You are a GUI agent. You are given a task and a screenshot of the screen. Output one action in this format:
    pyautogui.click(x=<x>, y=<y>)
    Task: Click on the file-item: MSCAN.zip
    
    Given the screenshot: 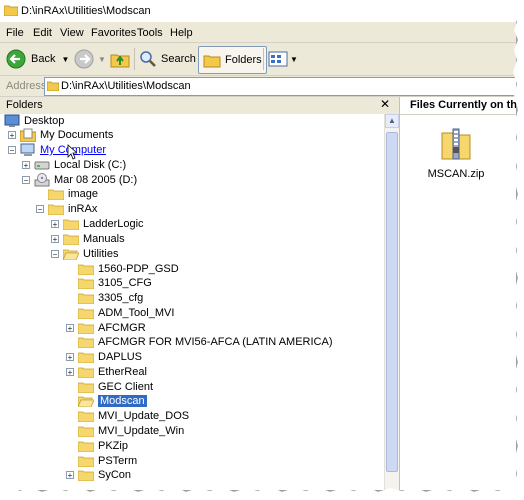 What is the action you would take?
    pyautogui.click(x=456, y=152)
    